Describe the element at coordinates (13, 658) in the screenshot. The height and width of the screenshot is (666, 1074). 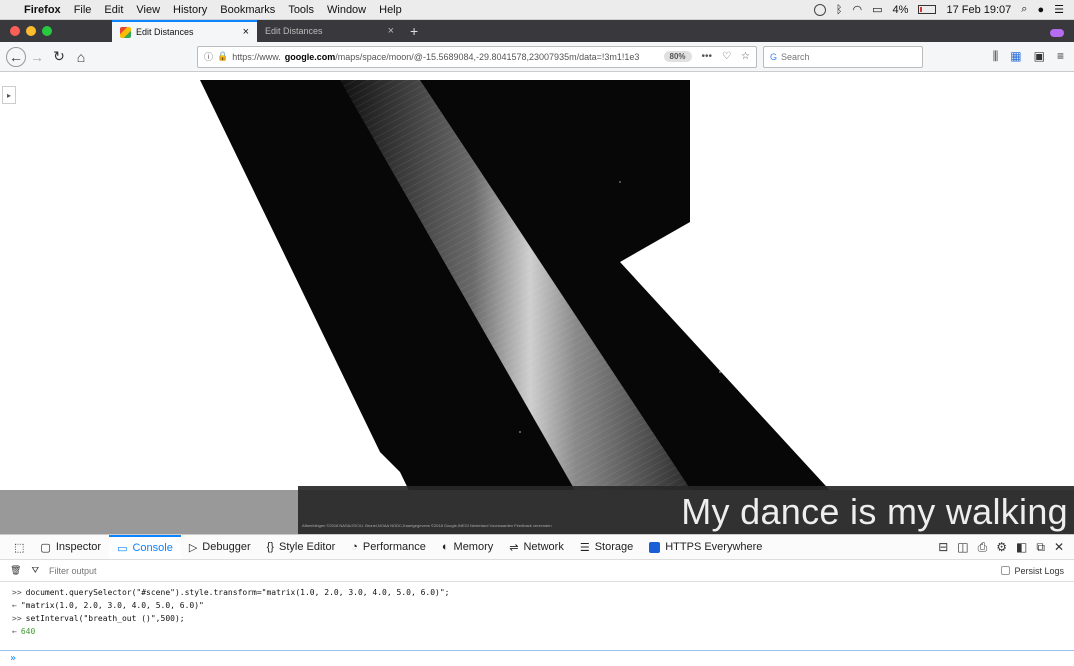
I see `console-prompt-icon: »` at that location.